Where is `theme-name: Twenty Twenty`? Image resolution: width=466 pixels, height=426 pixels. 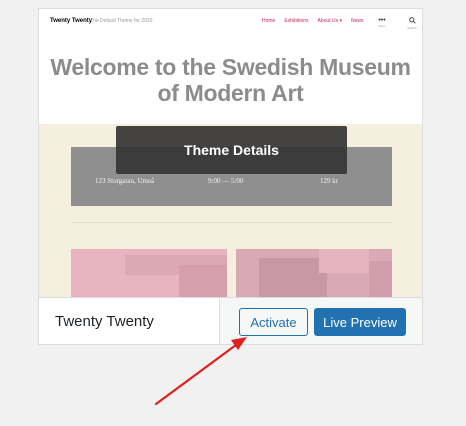
theme-name: Twenty Twenty is located at coordinates (129, 321).